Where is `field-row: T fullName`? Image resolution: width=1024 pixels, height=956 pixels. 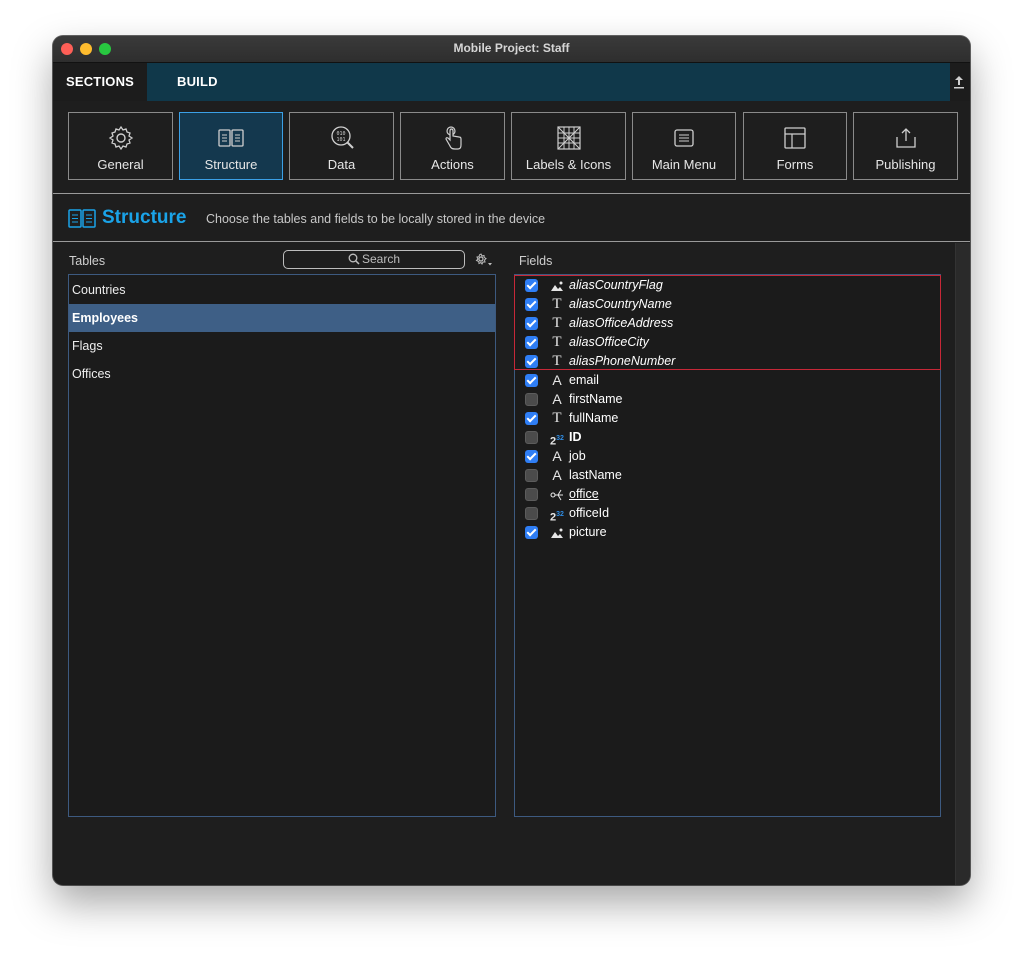 field-row: T fullName is located at coordinates (727, 418).